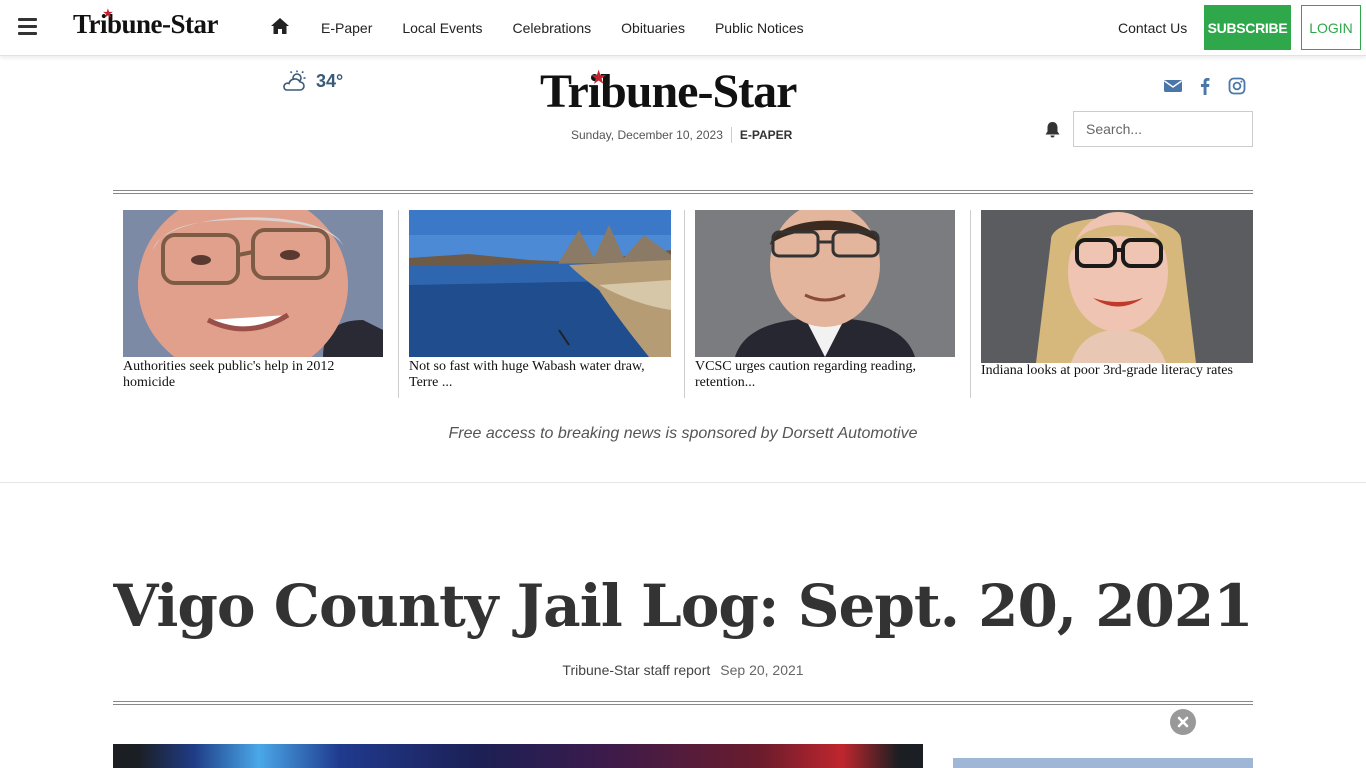 This screenshot has width=1366, height=768. What do you see at coordinates (442, 28) in the screenshot?
I see `nav-link-local-events: Local Events` at bounding box center [442, 28].